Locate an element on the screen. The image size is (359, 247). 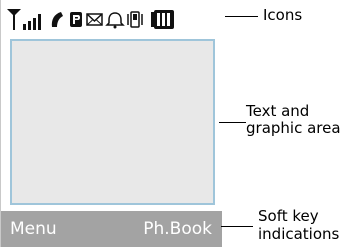
softkey-bar: Menu Ph.Book is located at coordinates (111, 229).